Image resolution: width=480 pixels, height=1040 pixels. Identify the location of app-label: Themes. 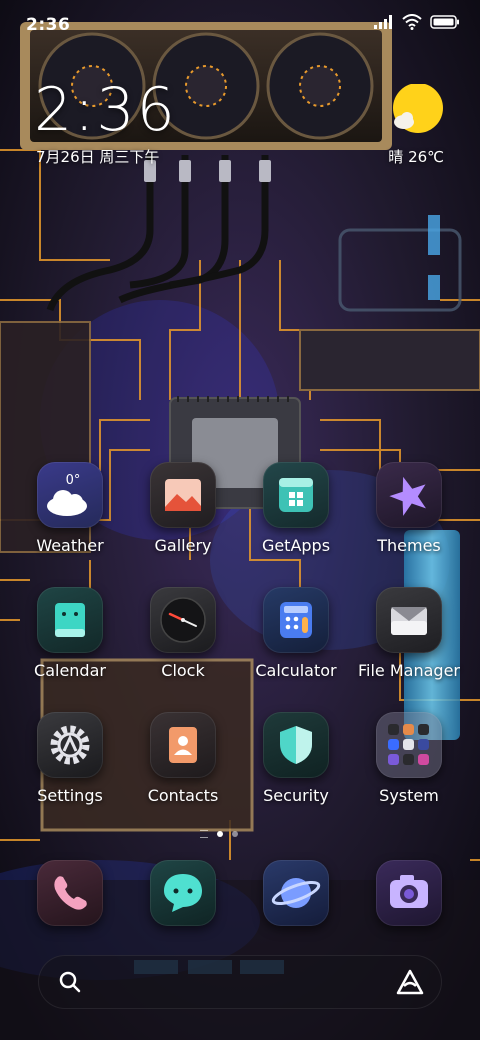
(409, 545).